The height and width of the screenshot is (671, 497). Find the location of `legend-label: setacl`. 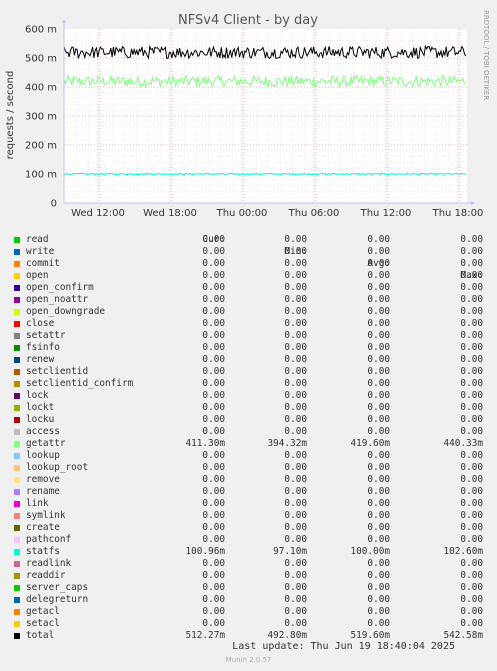

legend-label: setacl is located at coordinates (43, 623).